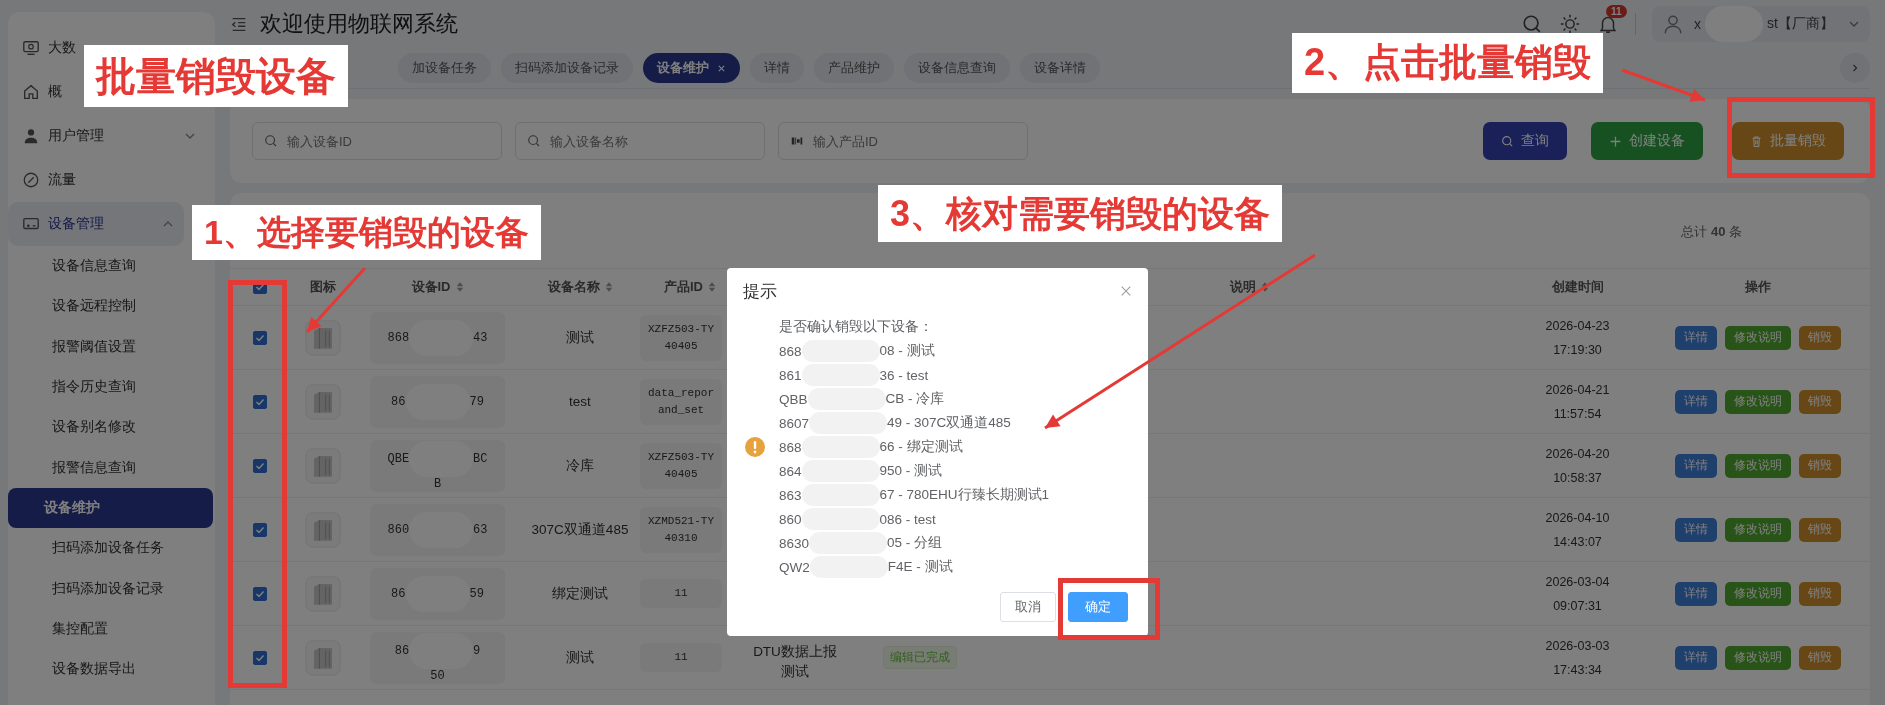  What do you see at coordinates (1126, 291) in the screenshot?
I see `close-icon` at bounding box center [1126, 291].